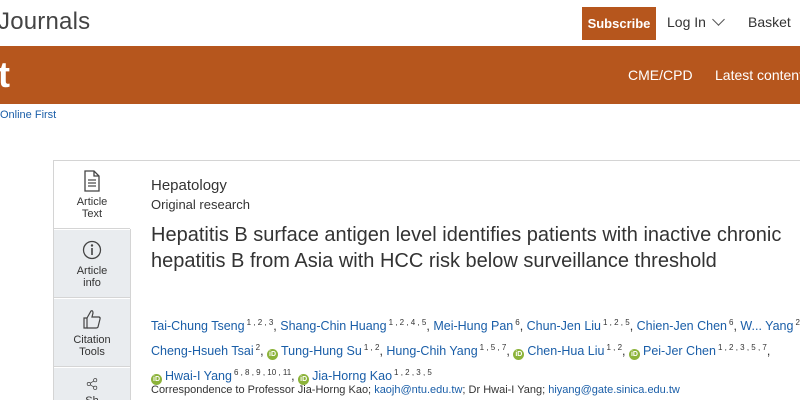 Image resolution: width=800 pixels, height=400 pixels. What do you see at coordinates (578, 325) in the screenshot?
I see `author-link: Chun-Jen Liu 1 , 2 , 5` at bounding box center [578, 325].